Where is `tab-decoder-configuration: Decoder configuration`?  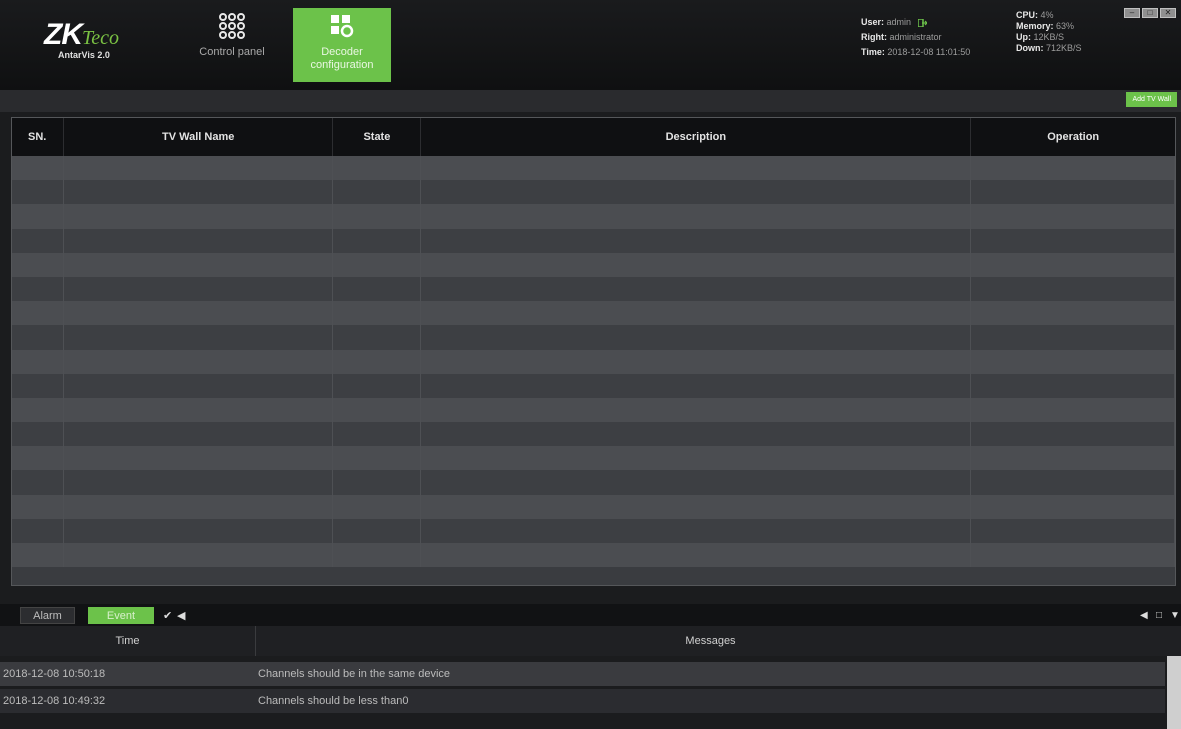 tab-decoder-configuration: Decoder configuration is located at coordinates (342, 45).